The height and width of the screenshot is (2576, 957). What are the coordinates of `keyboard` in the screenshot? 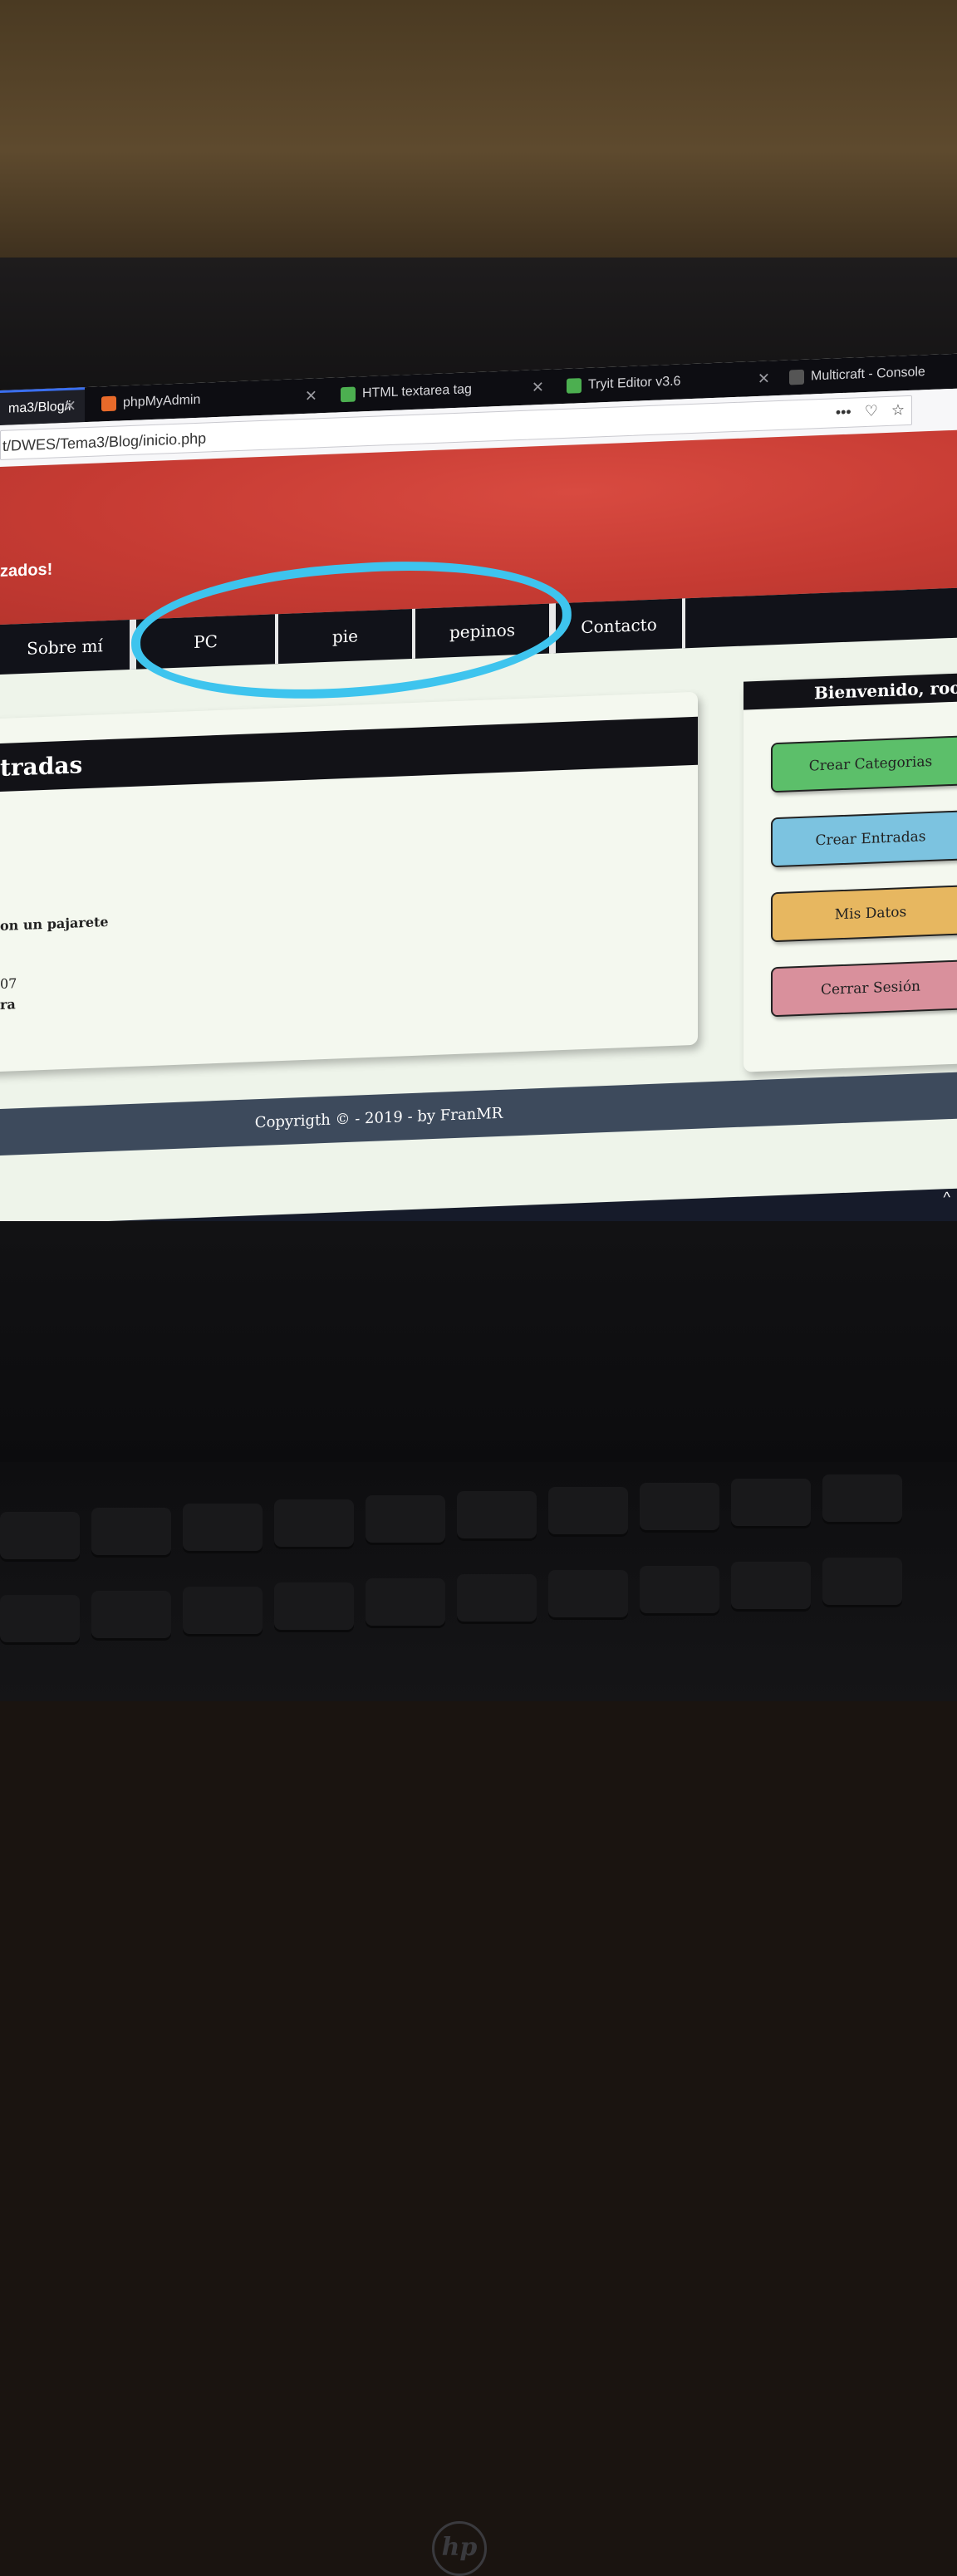 It's located at (478, 1581).